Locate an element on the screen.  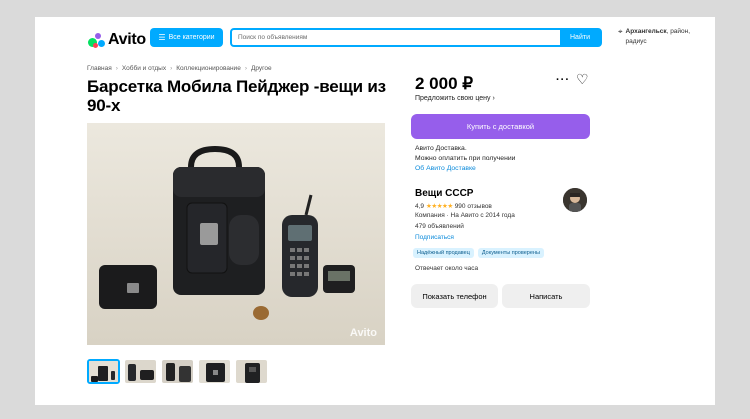
logo-text: Avito is located at coordinates (127, 39).